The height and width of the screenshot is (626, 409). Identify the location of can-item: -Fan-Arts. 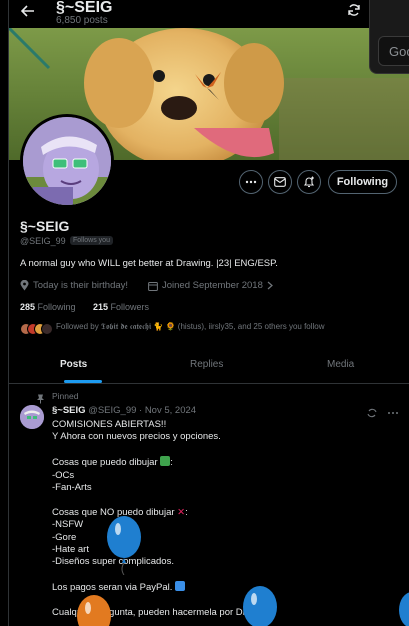
(72, 488).